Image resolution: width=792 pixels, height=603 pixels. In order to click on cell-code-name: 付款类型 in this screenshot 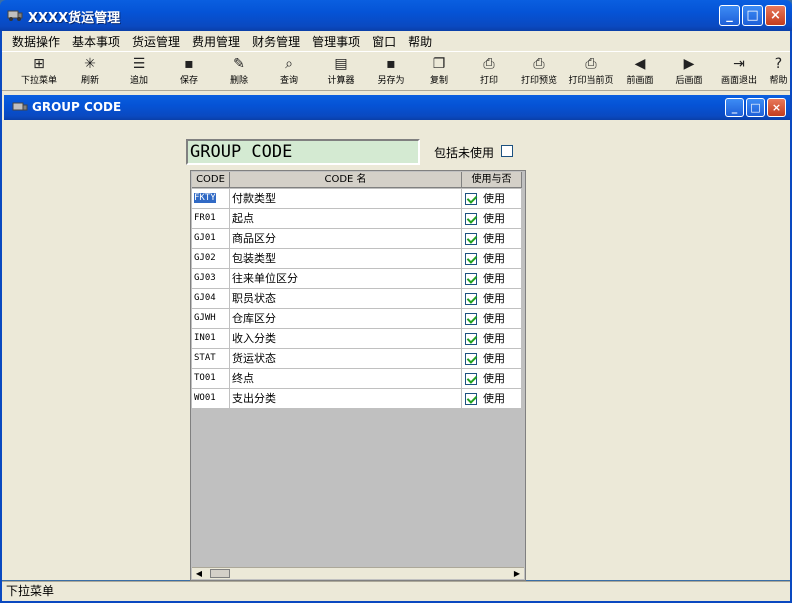, I will do `click(346, 199)`.